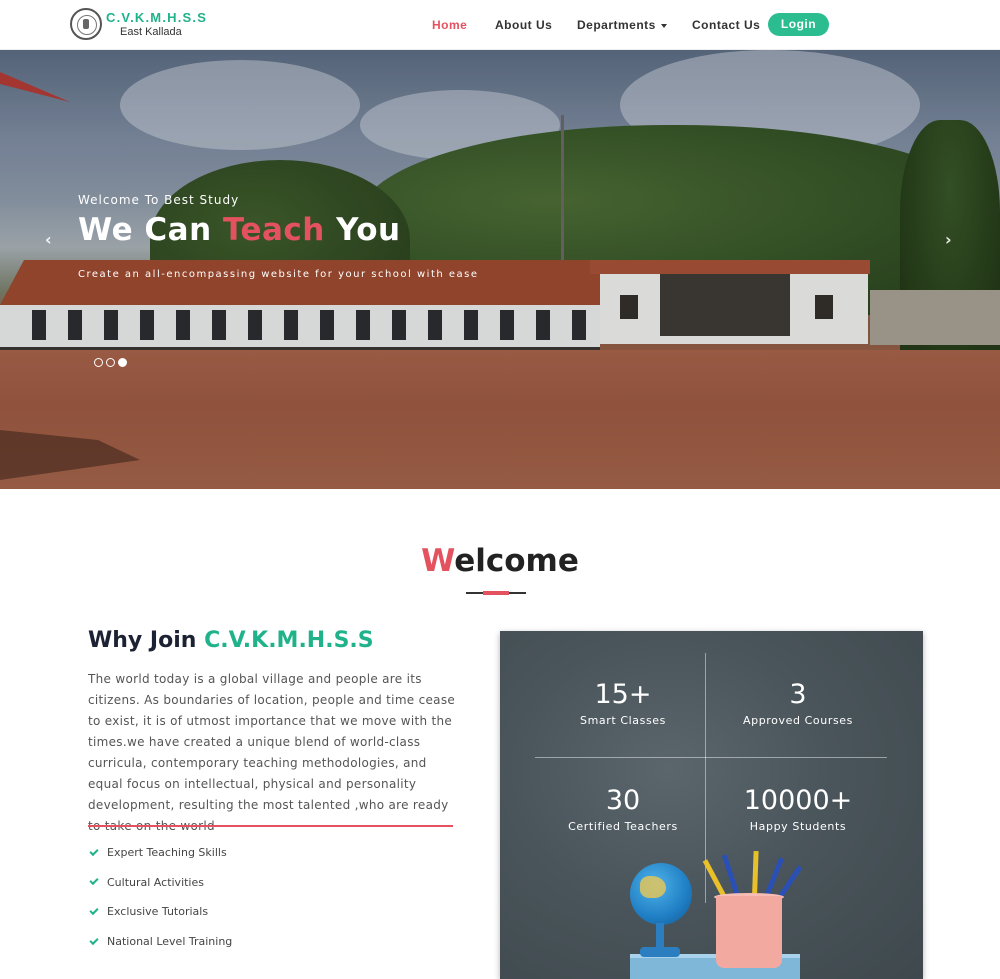 The height and width of the screenshot is (979, 1000). What do you see at coordinates (623, 800) in the screenshot?
I see `stat-value: 30` at bounding box center [623, 800].